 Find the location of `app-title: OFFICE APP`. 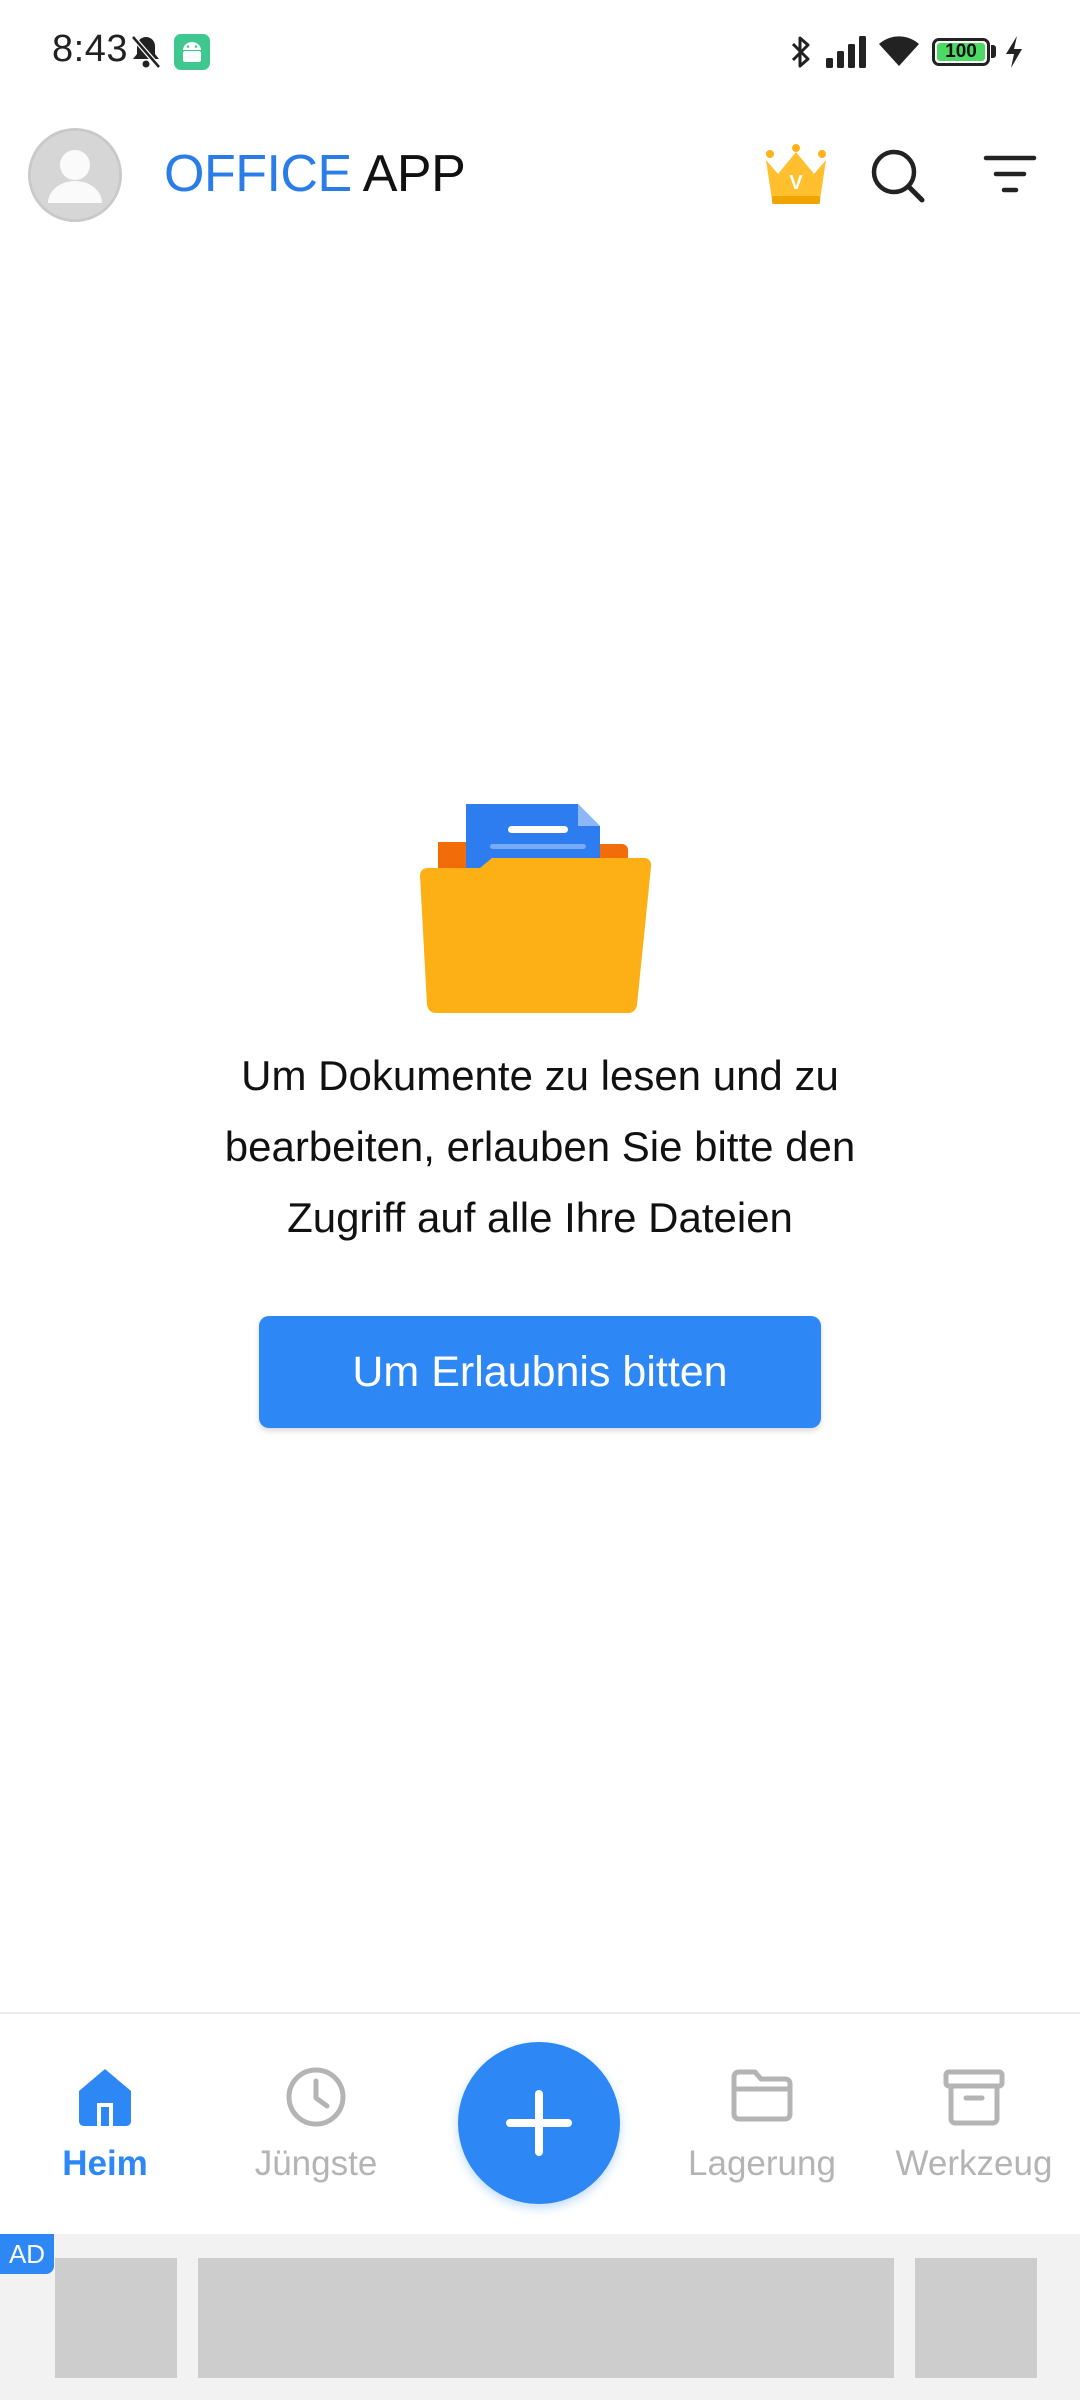

app-title: OFFICE APP is located at coordinates (315, 174).